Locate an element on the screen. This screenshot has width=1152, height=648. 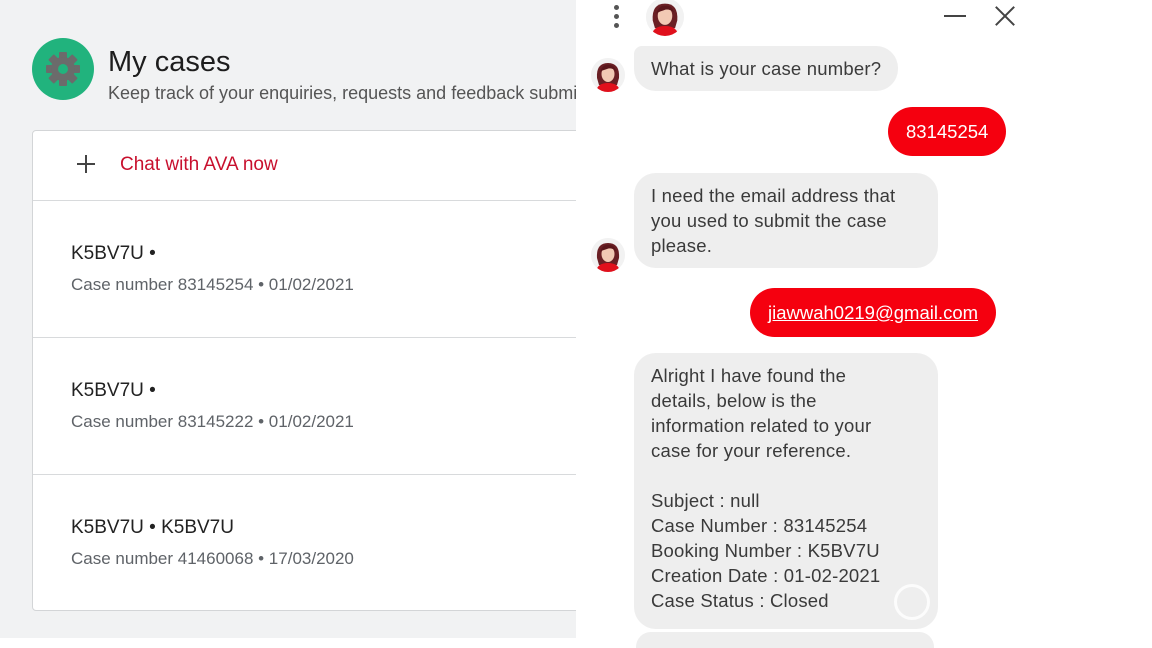
bot-message-line: Case Number : 83145254 is located at coordinates (759, 525).